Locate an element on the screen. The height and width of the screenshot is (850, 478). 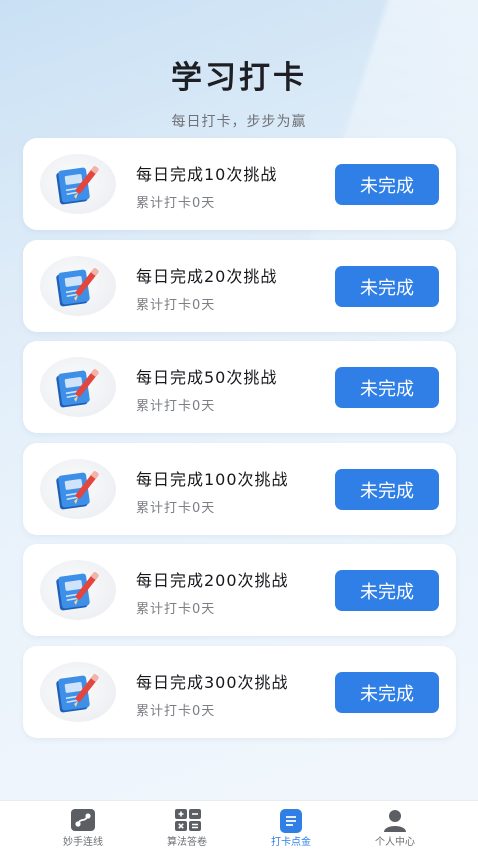
challenge-card: 每日完成100次挑战累计打卡0天 未完成 is located at coordinates (239, 489).